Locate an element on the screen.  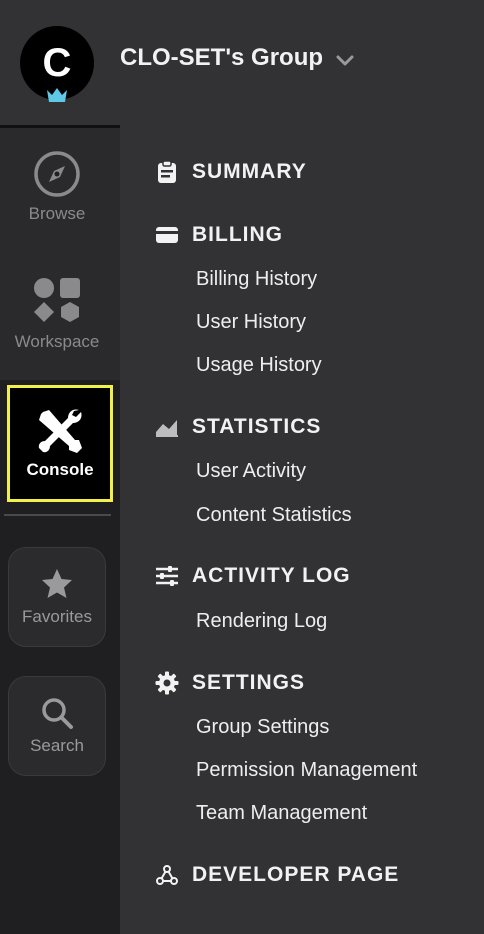
nav-statistics: STATISTICS is located at coordinates (238, 427).